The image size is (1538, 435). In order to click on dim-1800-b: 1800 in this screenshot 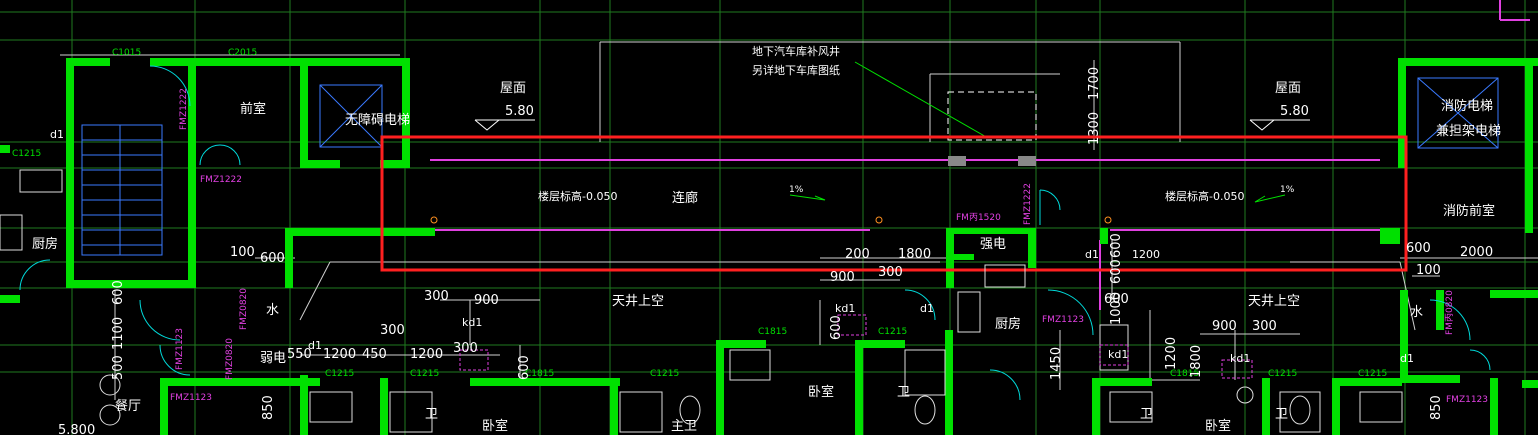, I will do `click(1196, 361)`.